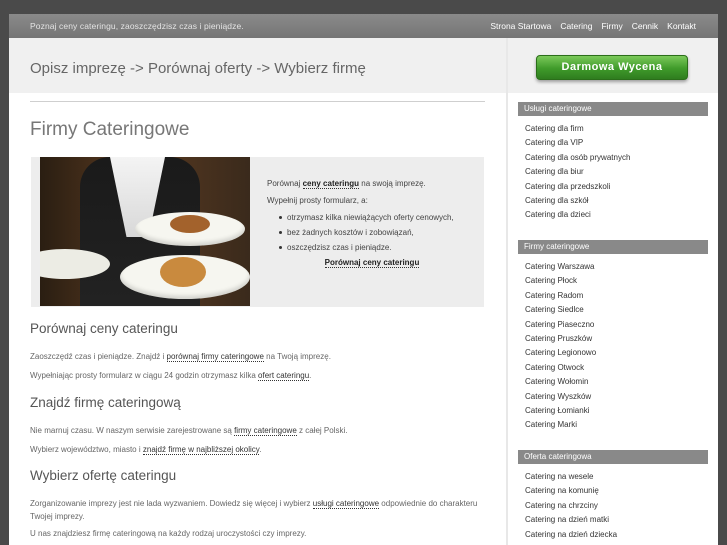 The image size is (727, 545). I want to click on sidebar-link: Catering Warszawa, so click(615, 267).